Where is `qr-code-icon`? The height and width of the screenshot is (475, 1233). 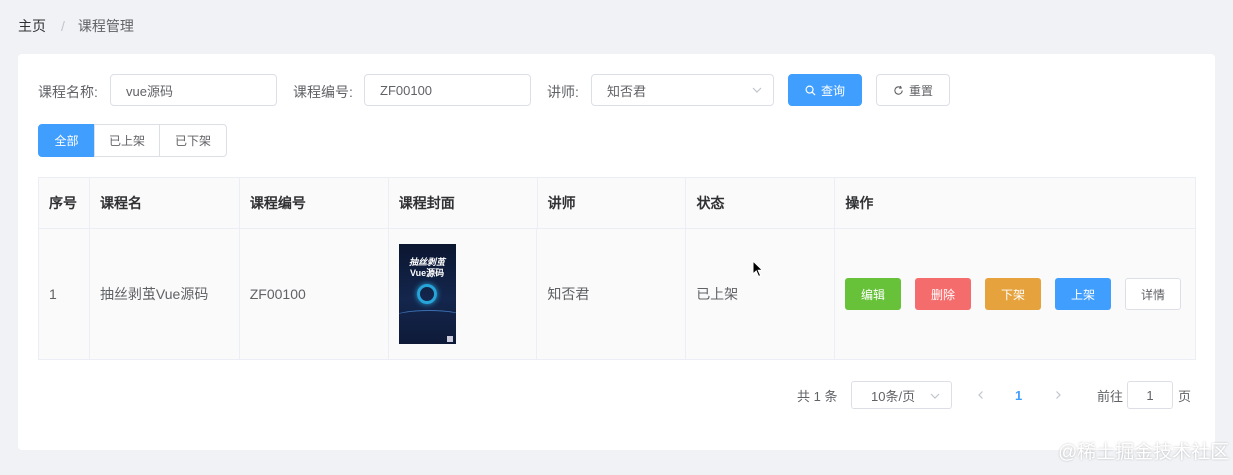
qr-code-icon is located at coordinates (449, 339).